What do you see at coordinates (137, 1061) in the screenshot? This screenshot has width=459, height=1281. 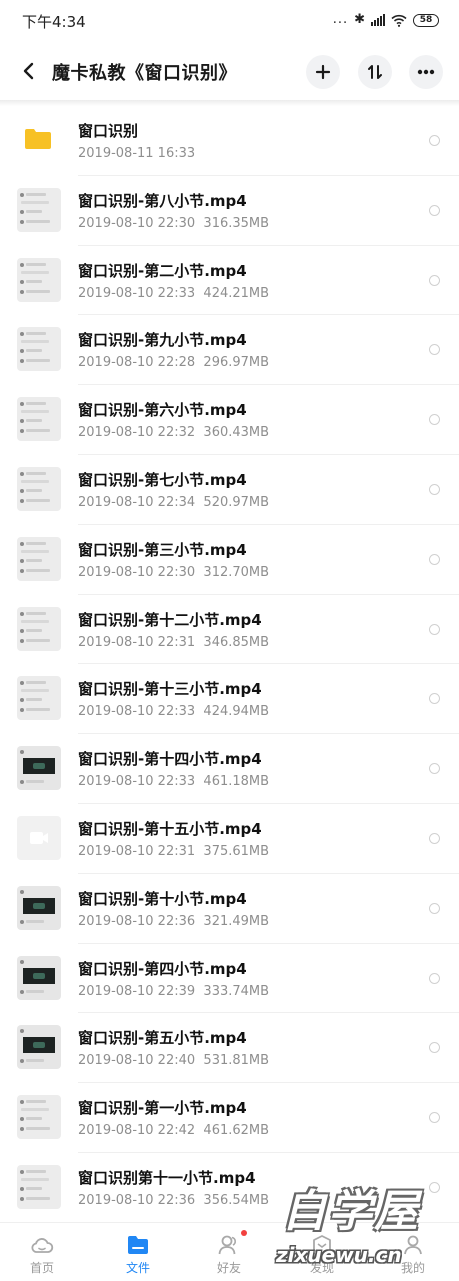 I see `file-date: 2019-08-10 22:40` at bounding box center [137, 1061].